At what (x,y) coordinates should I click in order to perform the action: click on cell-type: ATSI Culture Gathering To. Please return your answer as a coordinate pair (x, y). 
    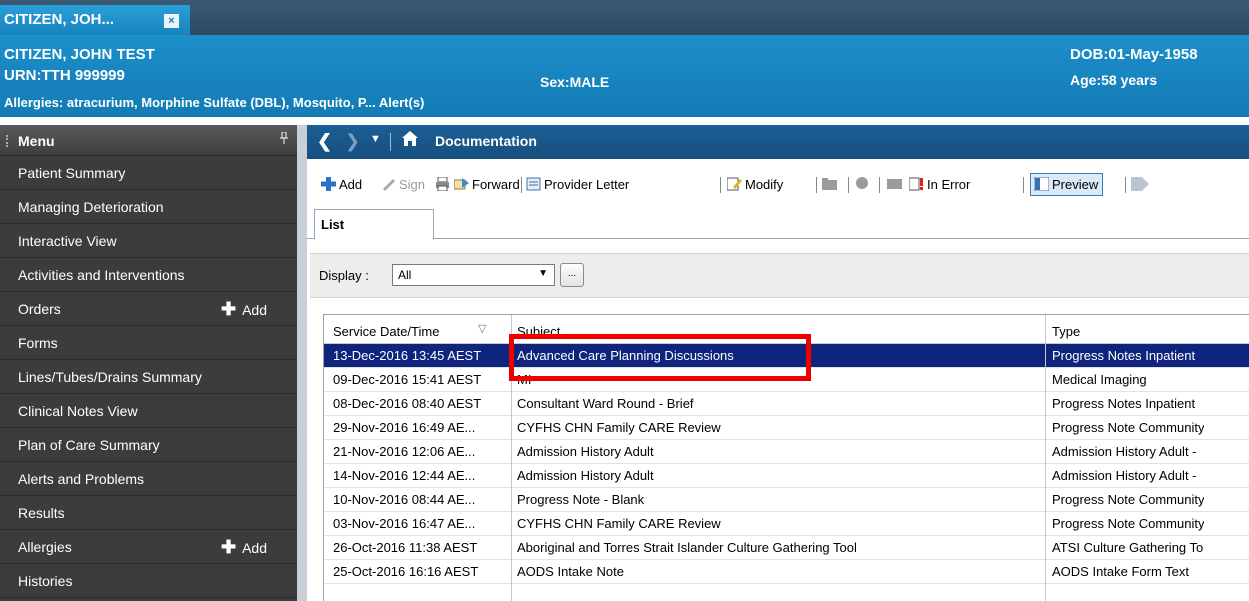
    Looking at the image, I should click on (1128, 547).